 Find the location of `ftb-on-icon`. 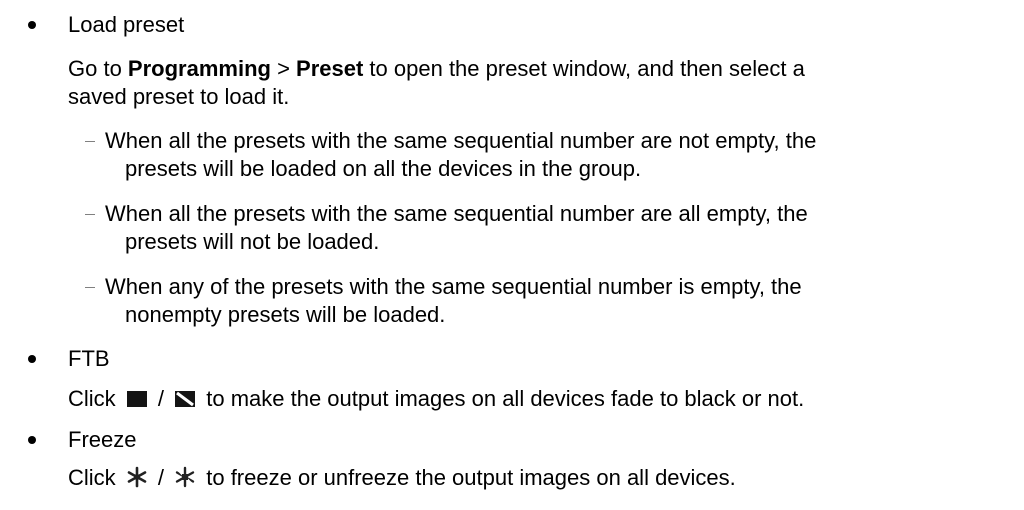

ftb-on-icon is located at coordinates (137, 402).